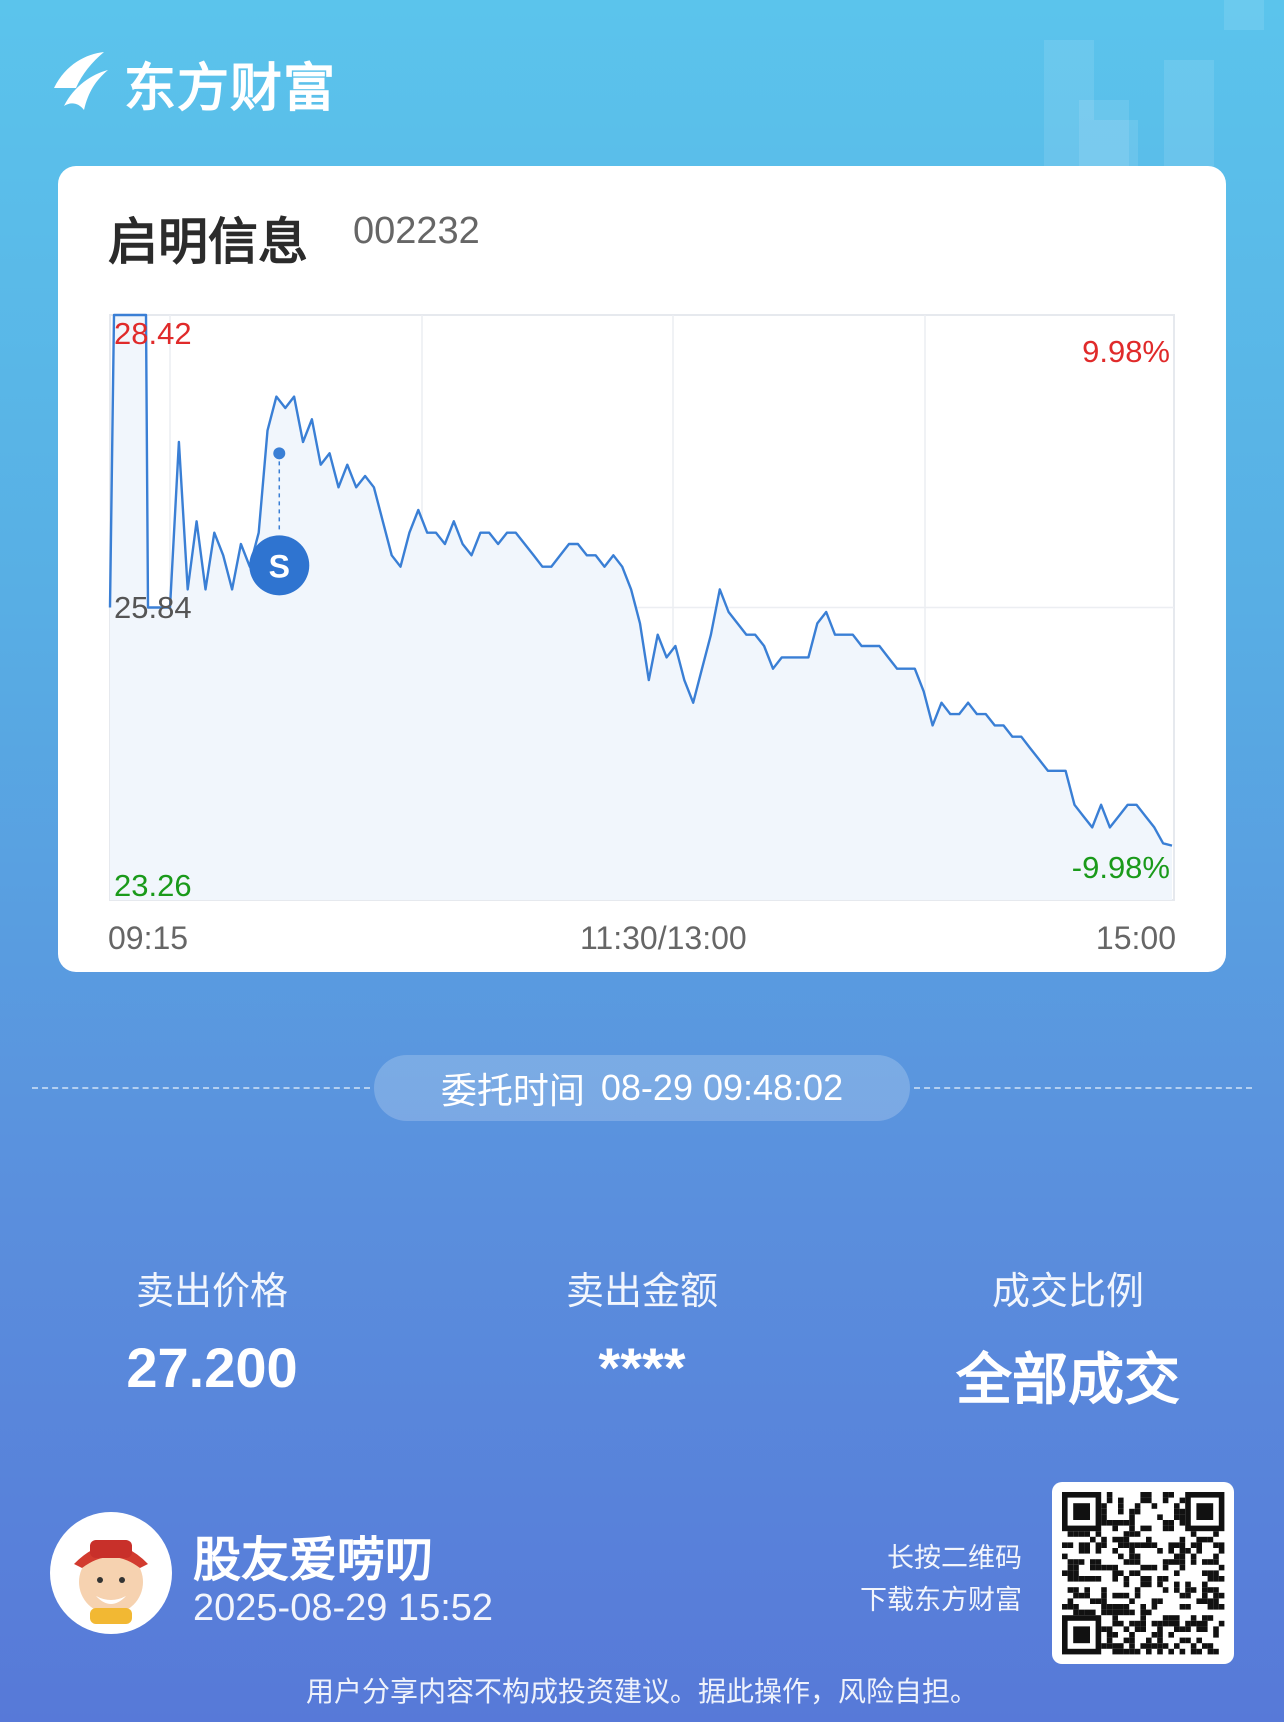  What do you see at coordinates (722, 1087) in the screenshot?
I see `order-time-value: 08-29 09:48:02` at bounding box center [722, 1087].